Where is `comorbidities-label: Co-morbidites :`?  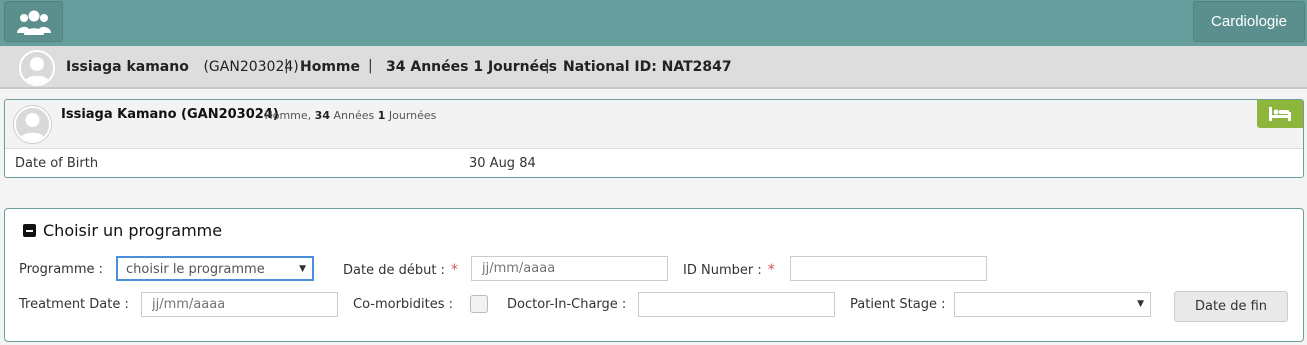
comorbidities-label: Co-morbidites : is located at coordinates (403, 304).